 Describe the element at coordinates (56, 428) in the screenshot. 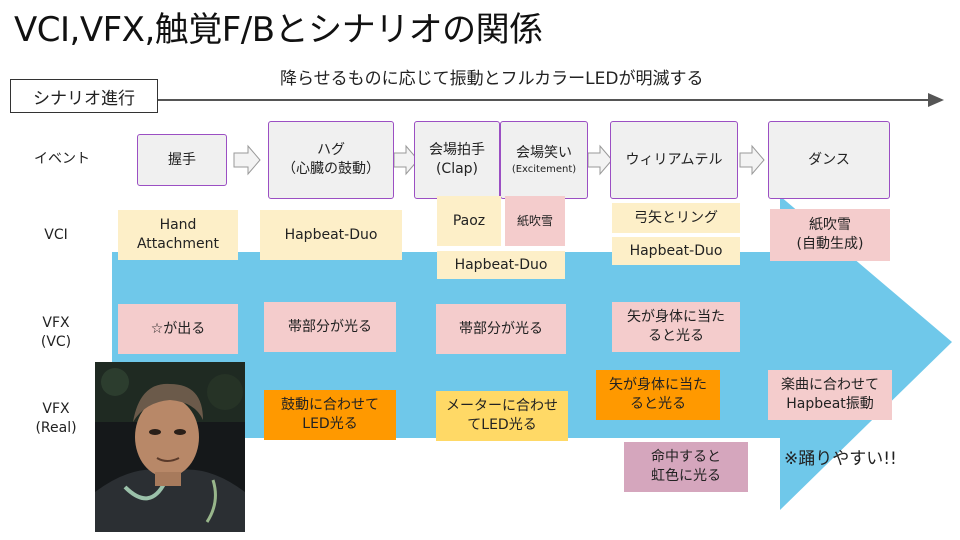

I see `row-label-vfx-real-line2: (Real)` at that location.